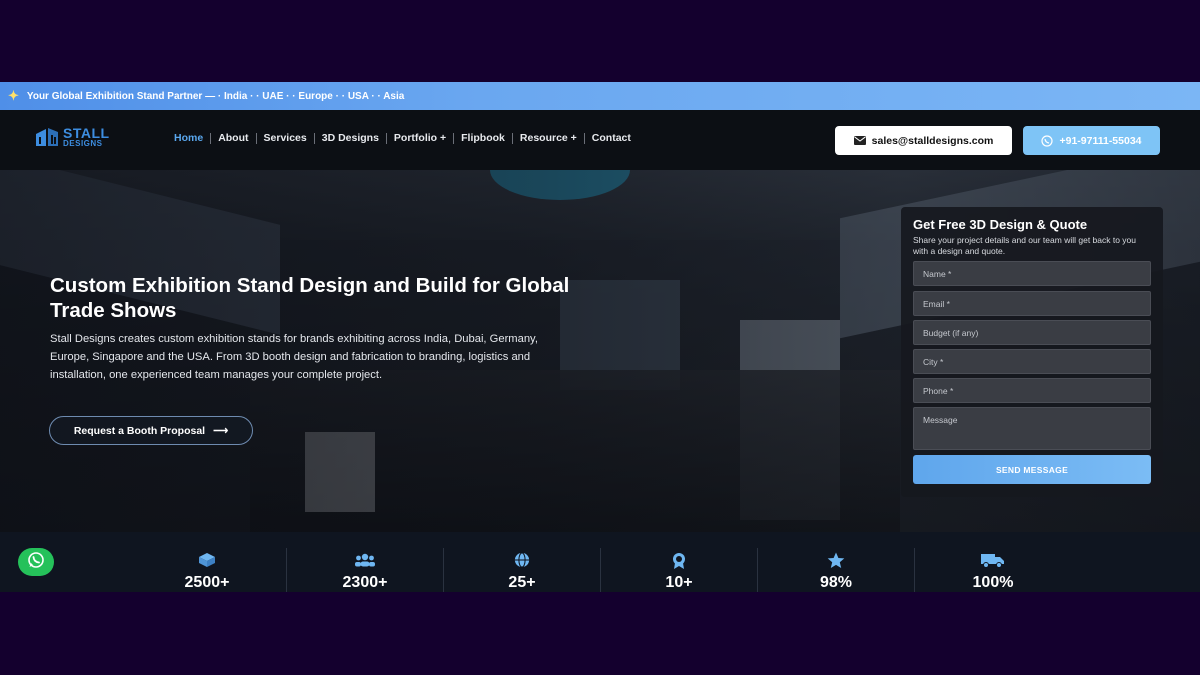 The image size is (1200, 675). Describe the element at coordinates (993, 582) in the screenshot. I see `stat-value: 100%` at that location.